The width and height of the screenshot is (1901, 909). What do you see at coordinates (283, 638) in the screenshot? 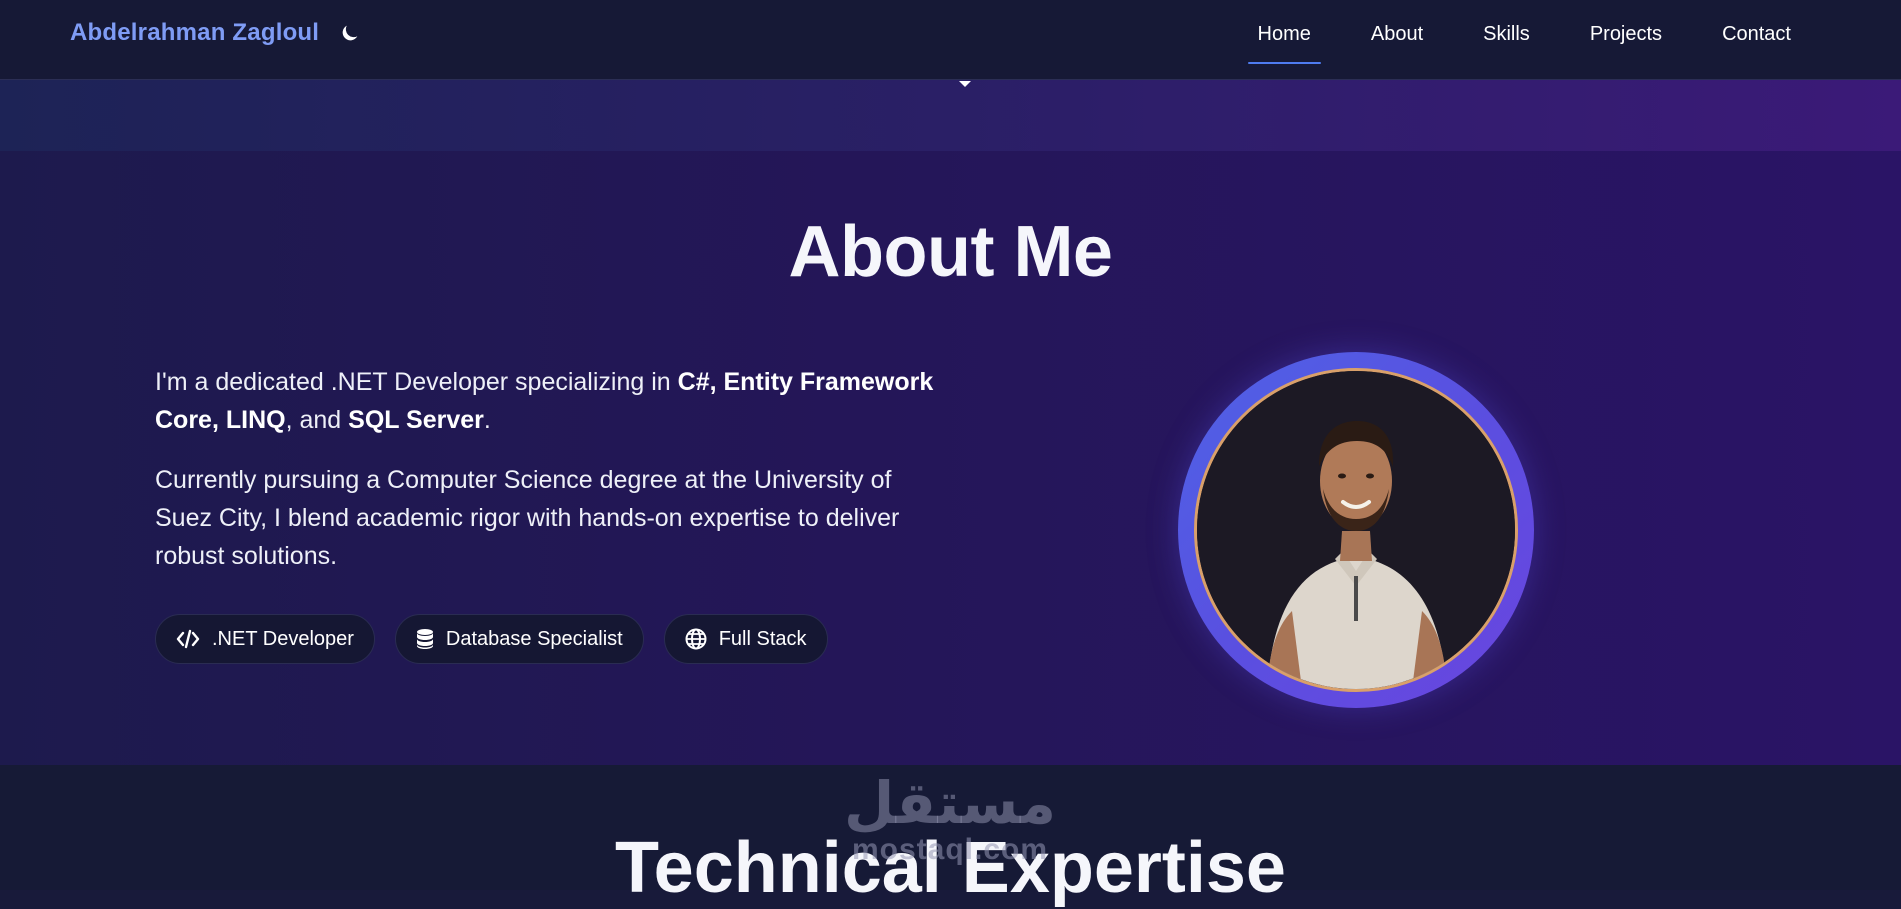
I see `badge-label: .NET Developer` at bounding box center [283, 638].